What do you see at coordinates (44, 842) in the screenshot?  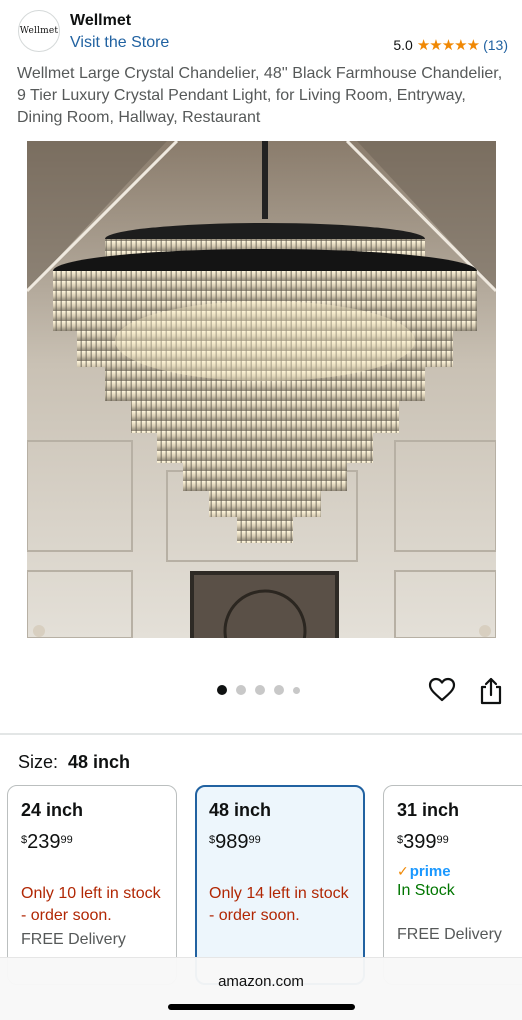 I see `price-whole: 239` at bounding box center [44, 842].